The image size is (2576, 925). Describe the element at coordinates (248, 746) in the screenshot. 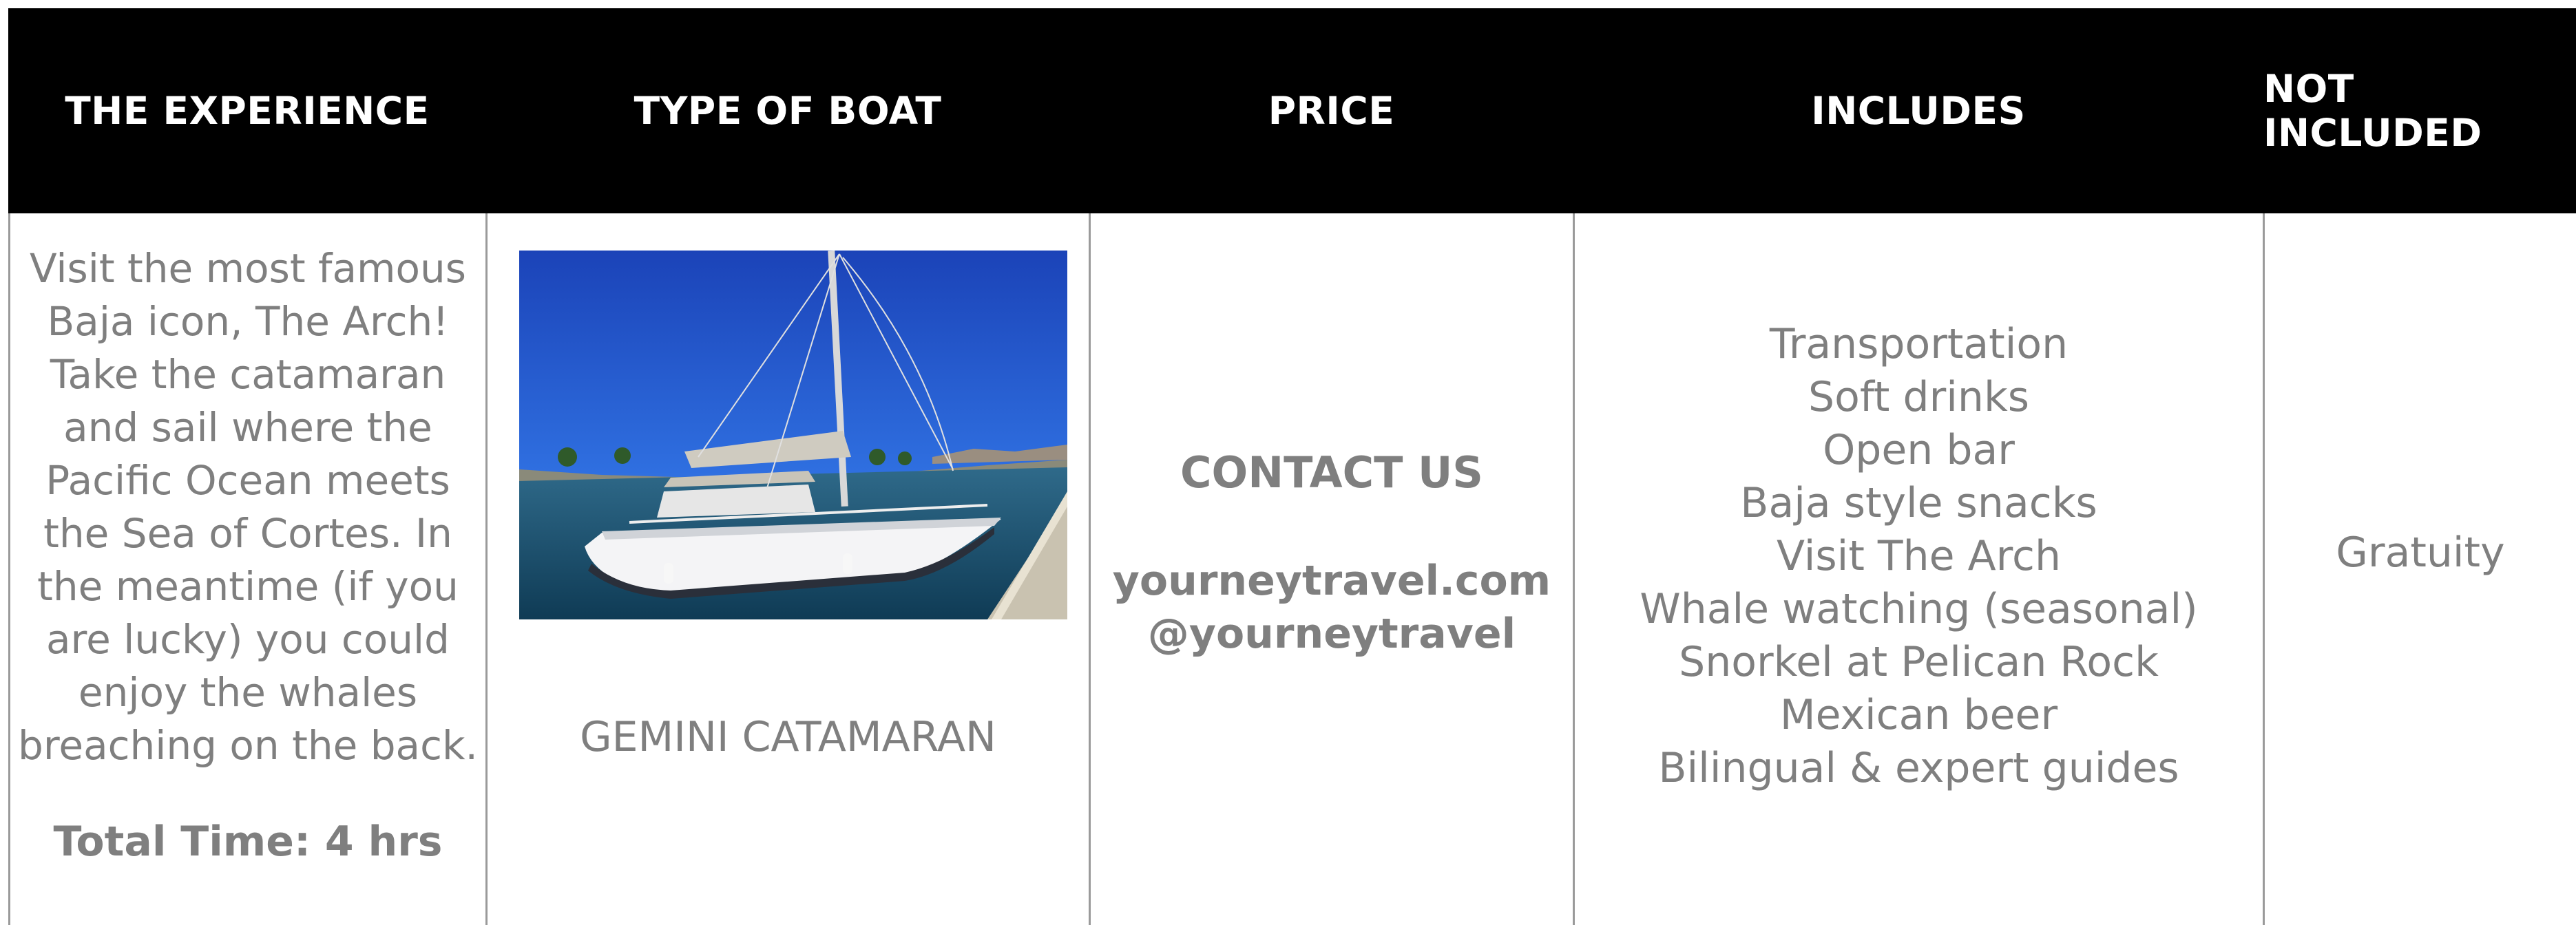

I see `experience-line: breaching on the back.` at that location.